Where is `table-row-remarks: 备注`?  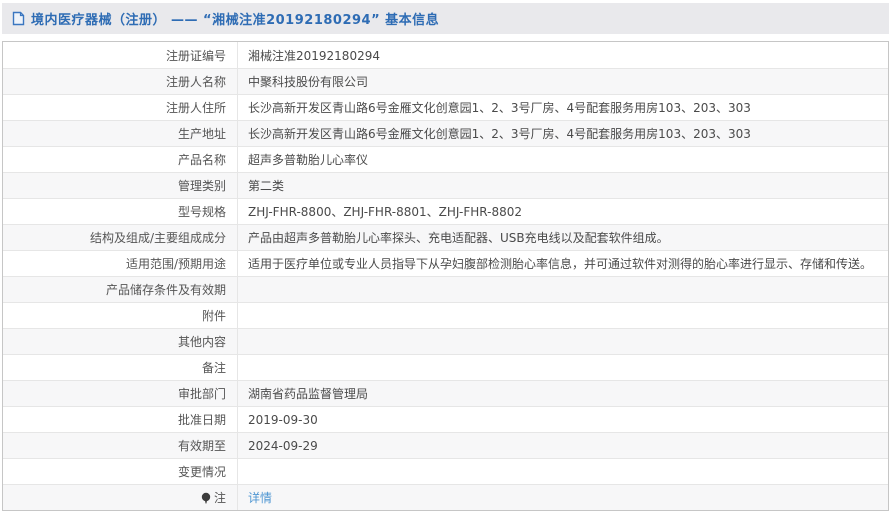 table-row-remarks: 备注 is located at coordinates (445, 367).